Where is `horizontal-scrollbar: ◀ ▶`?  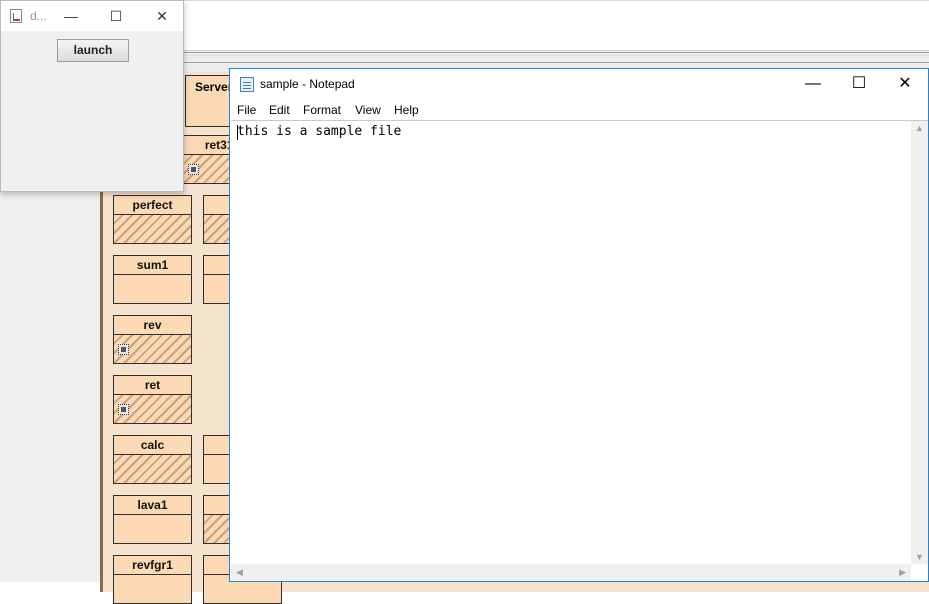 horizontal-scrollbar: ◀ ▶ is located at coordinates (571, 572).